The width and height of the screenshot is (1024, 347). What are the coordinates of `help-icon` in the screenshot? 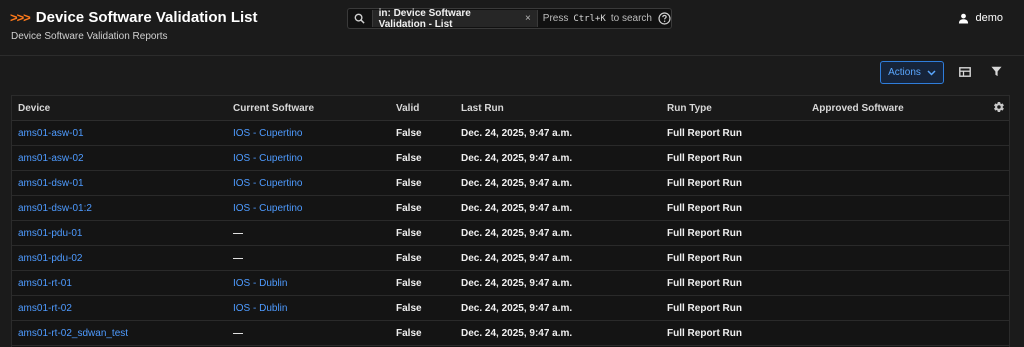 It's located at (664, 18).